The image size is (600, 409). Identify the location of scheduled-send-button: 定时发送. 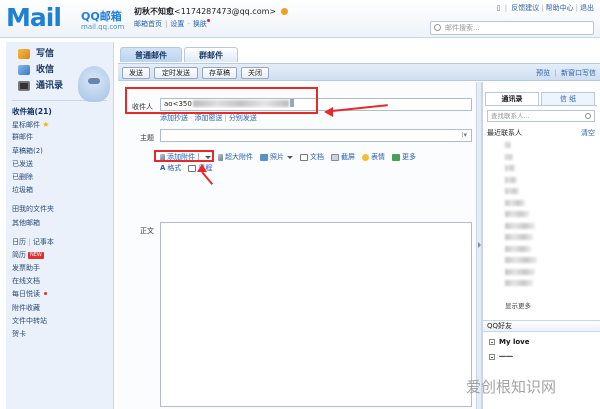
(176, 73).